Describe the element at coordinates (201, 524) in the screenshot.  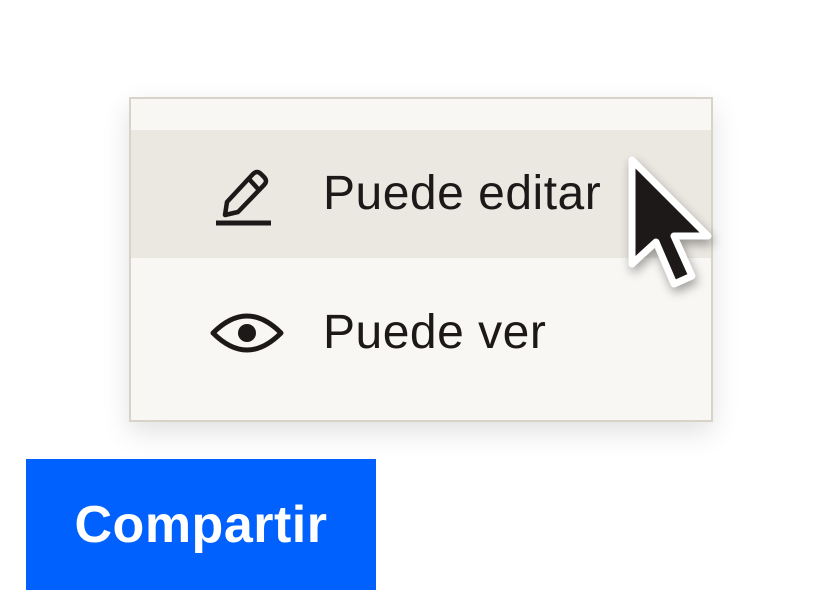
I see `share-button: Compartir` at that location.